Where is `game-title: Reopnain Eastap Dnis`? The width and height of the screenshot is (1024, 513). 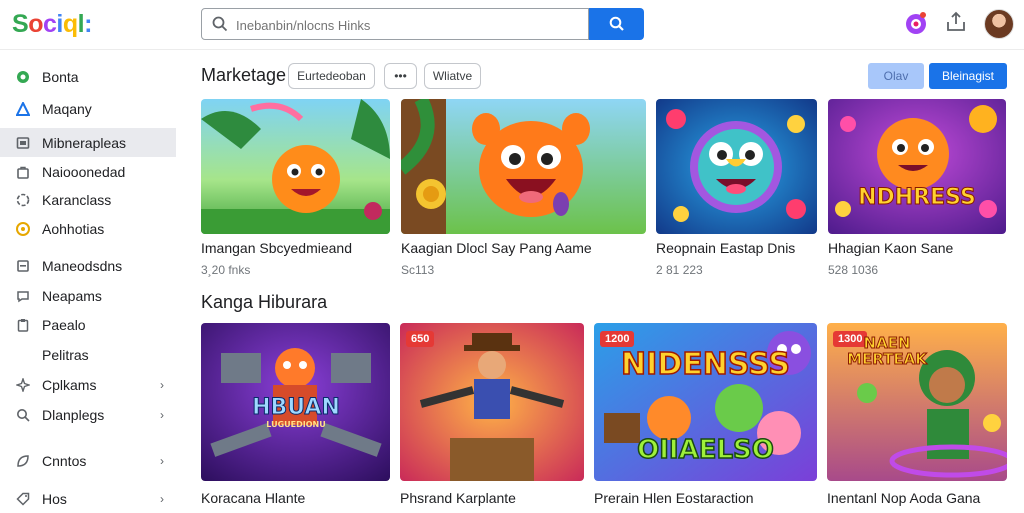
game-title: Reopnain Eastap Dnis is located at coordinates (726, 248).